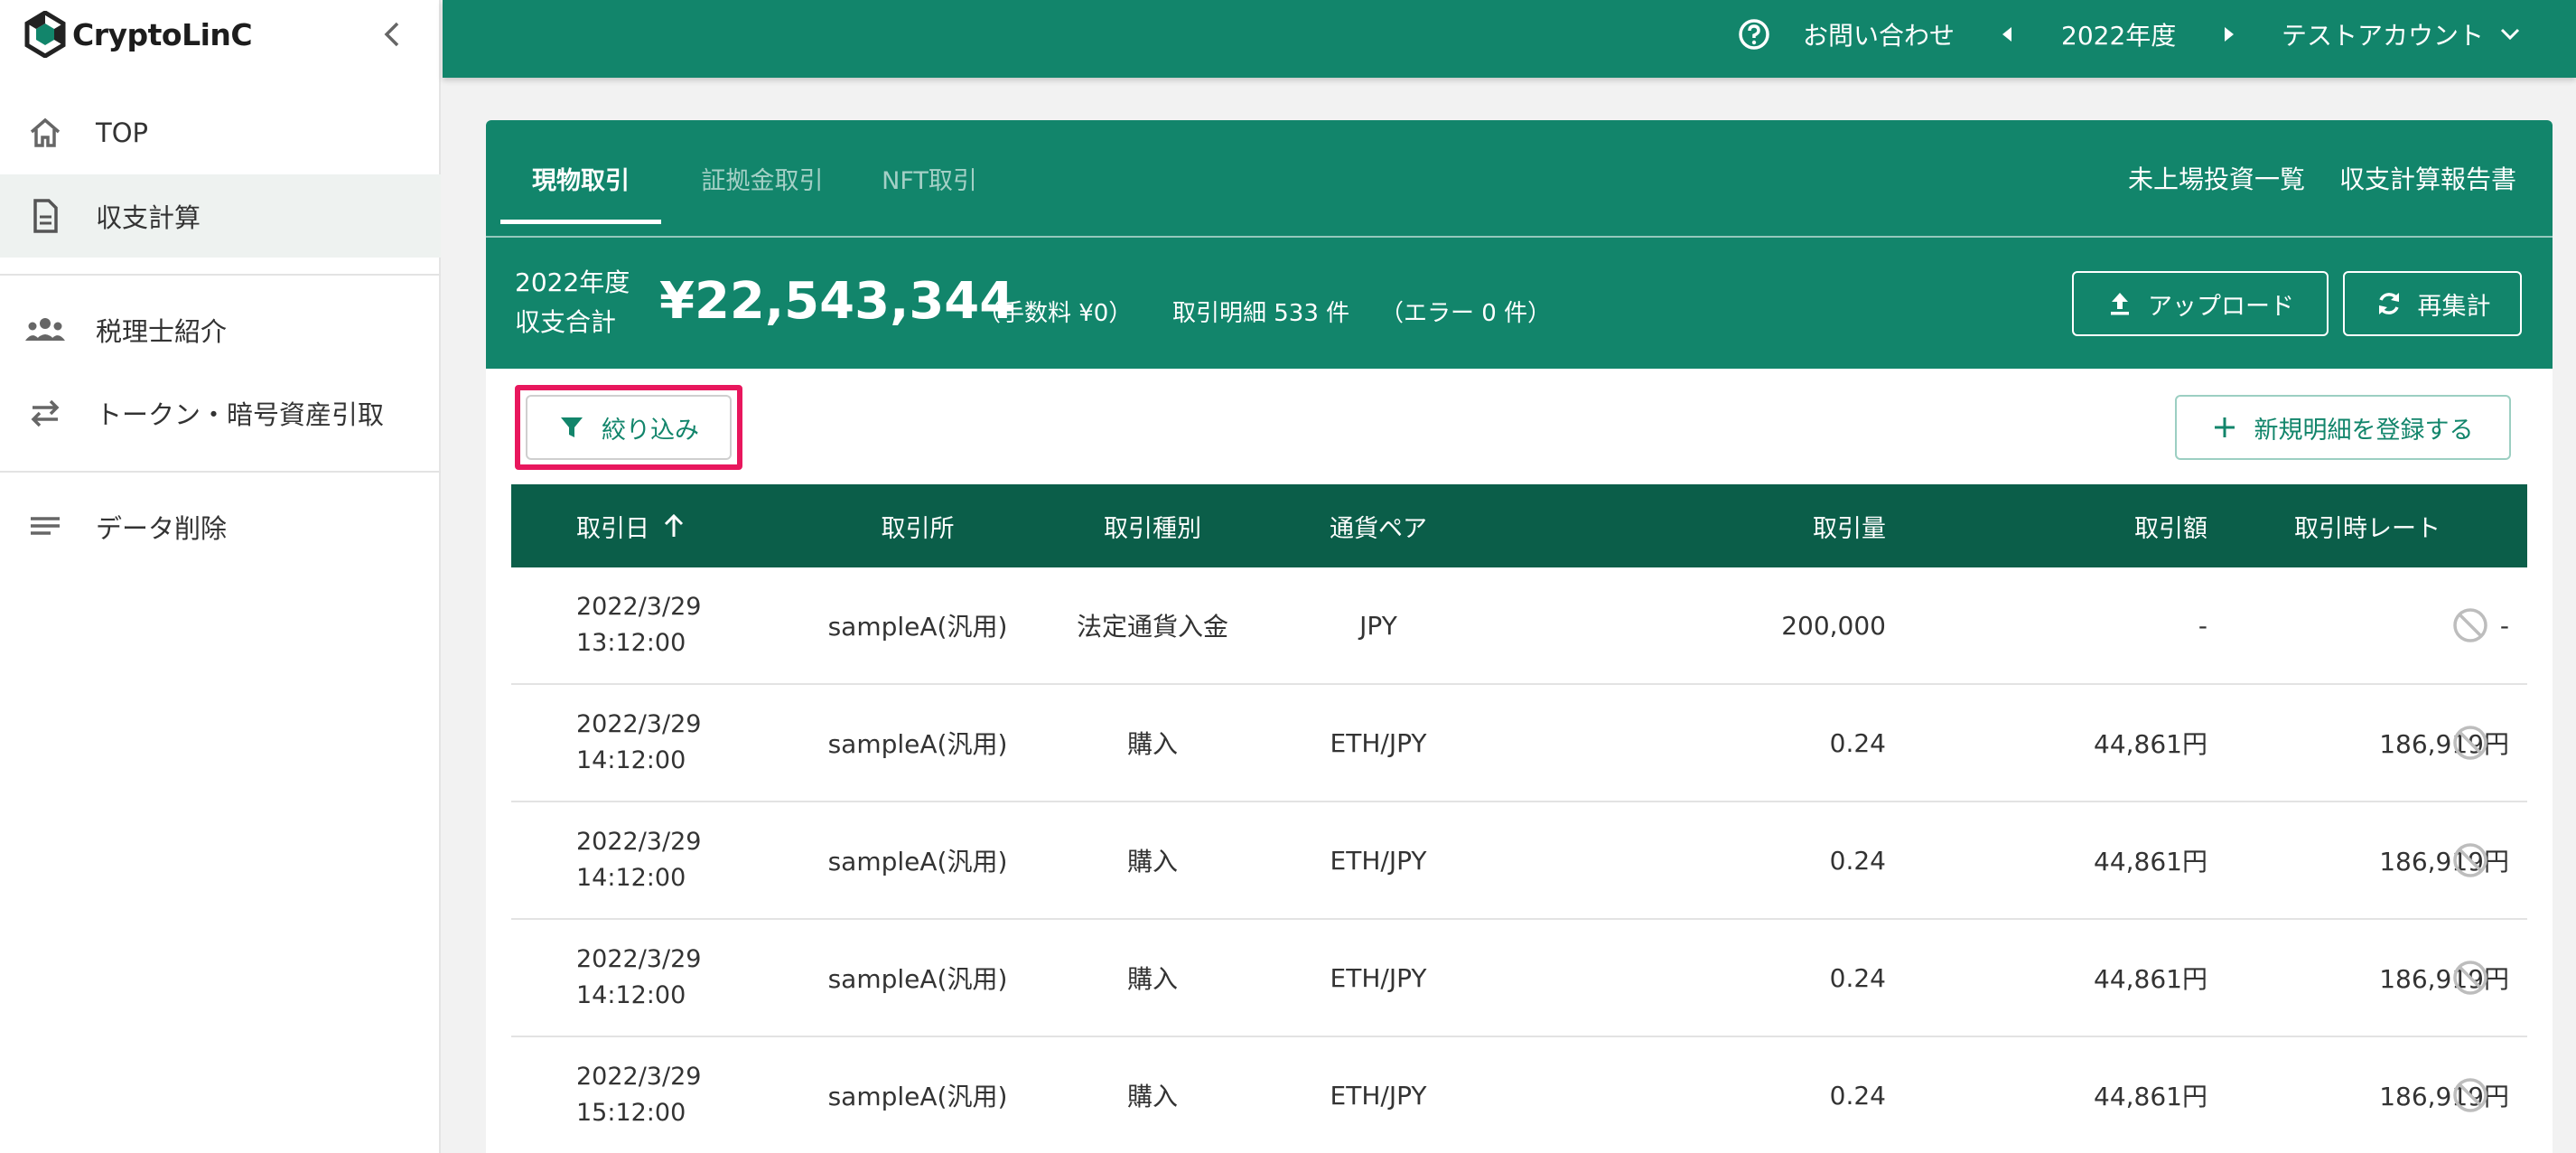 This screenshot has width=2576, height=1153. What do you see at coordinates (1378, 525) in the screenshot?
I see `column-header-pair: 通貨ペア` at bounding box center [1378, 525].